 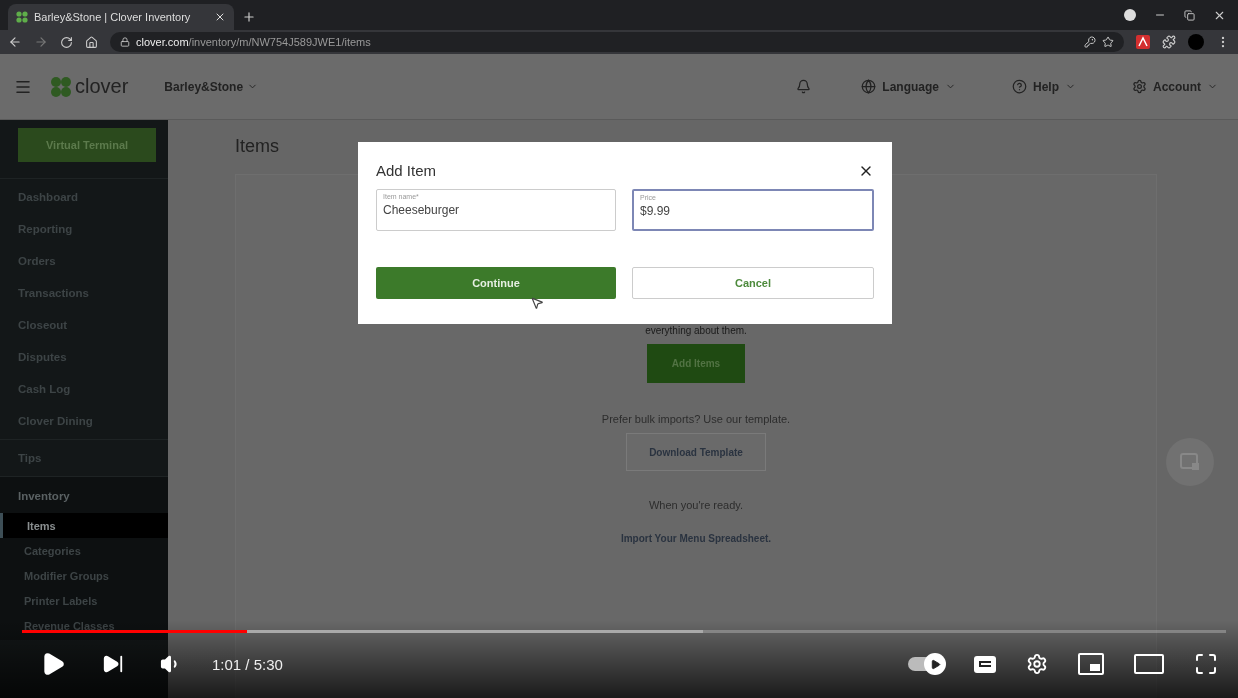 What do you see at coordinates (656, 210) in the screenshot?
I see `field-value: $9.99` at bounding box center [656, 210].